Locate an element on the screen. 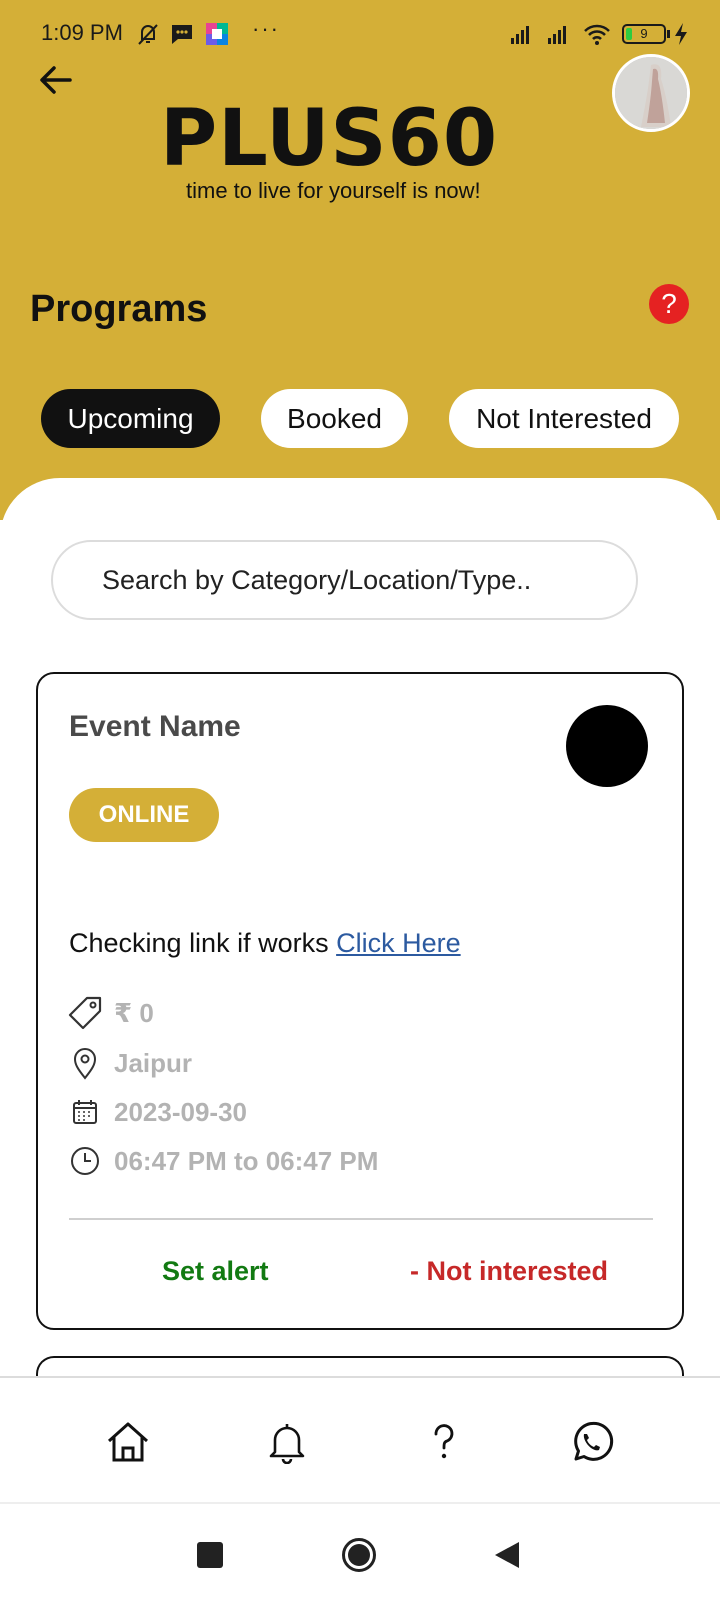  status-overflow: ··· is located at coordinates (266, 28).